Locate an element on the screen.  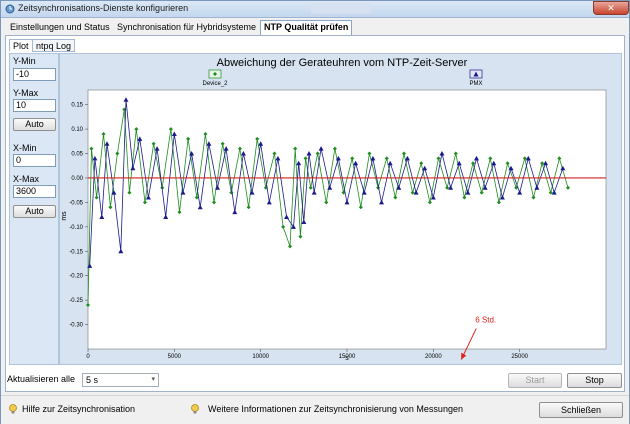
stop-button: Stop is located at coordinates (594, 380).